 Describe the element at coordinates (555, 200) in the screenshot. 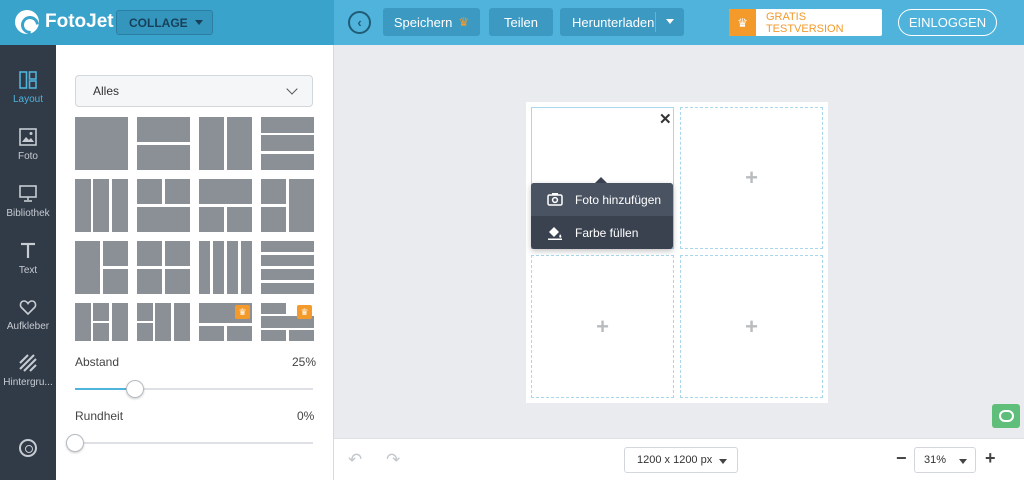

I see `camera-icon` at that location.